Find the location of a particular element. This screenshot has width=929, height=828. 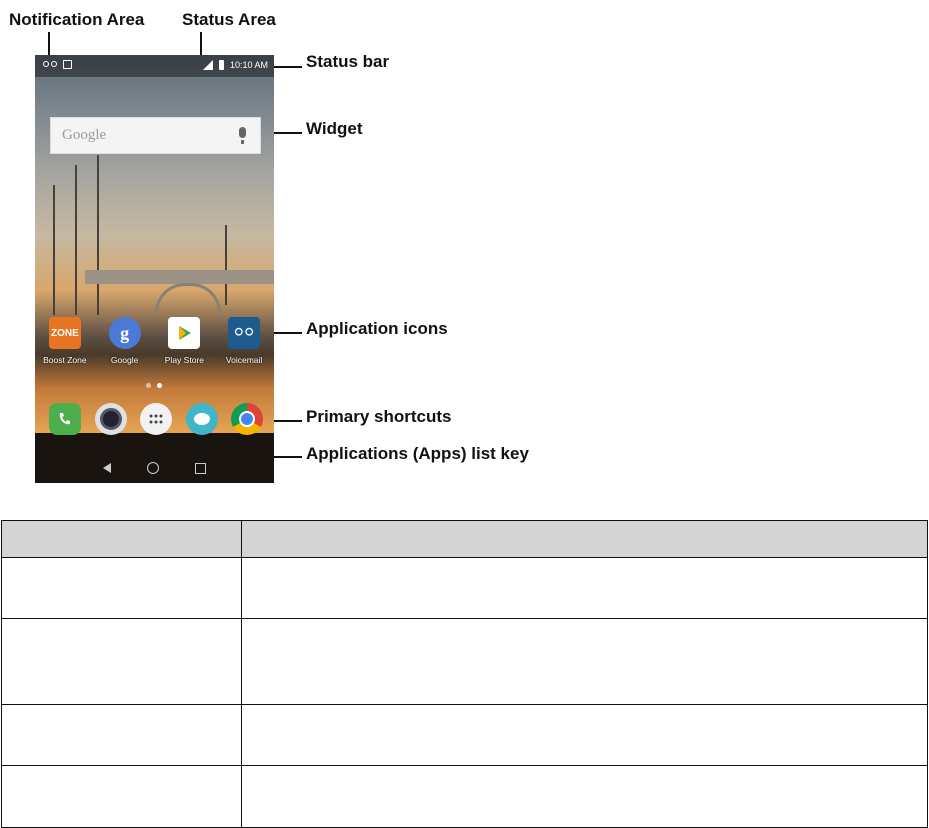

bridge-arch is located at coordinates (188, 299).